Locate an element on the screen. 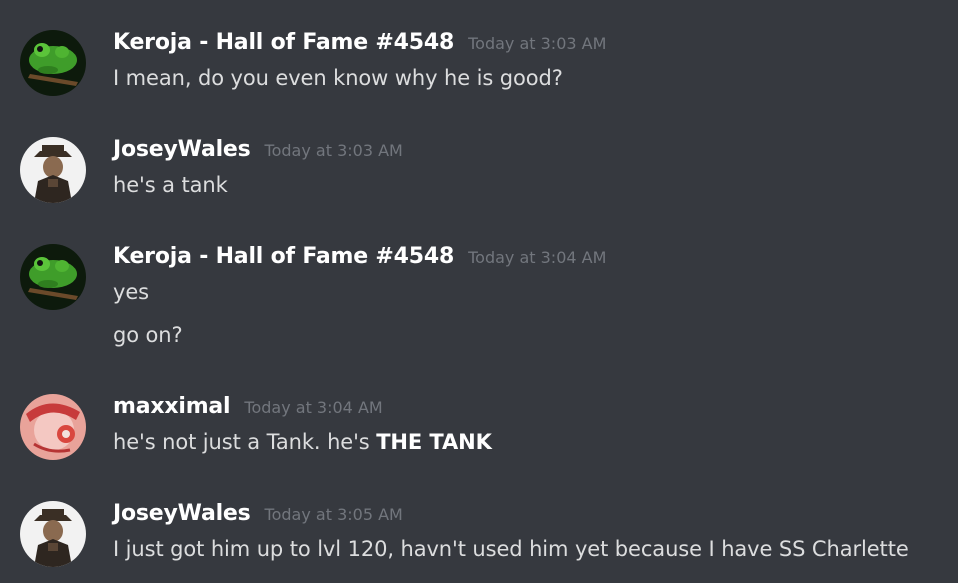  message-text: yes is located at coordinates (131, 292).